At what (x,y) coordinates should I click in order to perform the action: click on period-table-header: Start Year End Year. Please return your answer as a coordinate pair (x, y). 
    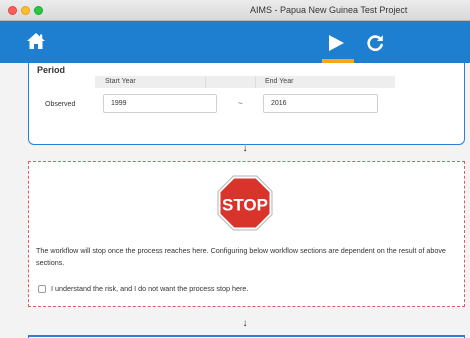
    Looking at the image, I should click on (245, 82).